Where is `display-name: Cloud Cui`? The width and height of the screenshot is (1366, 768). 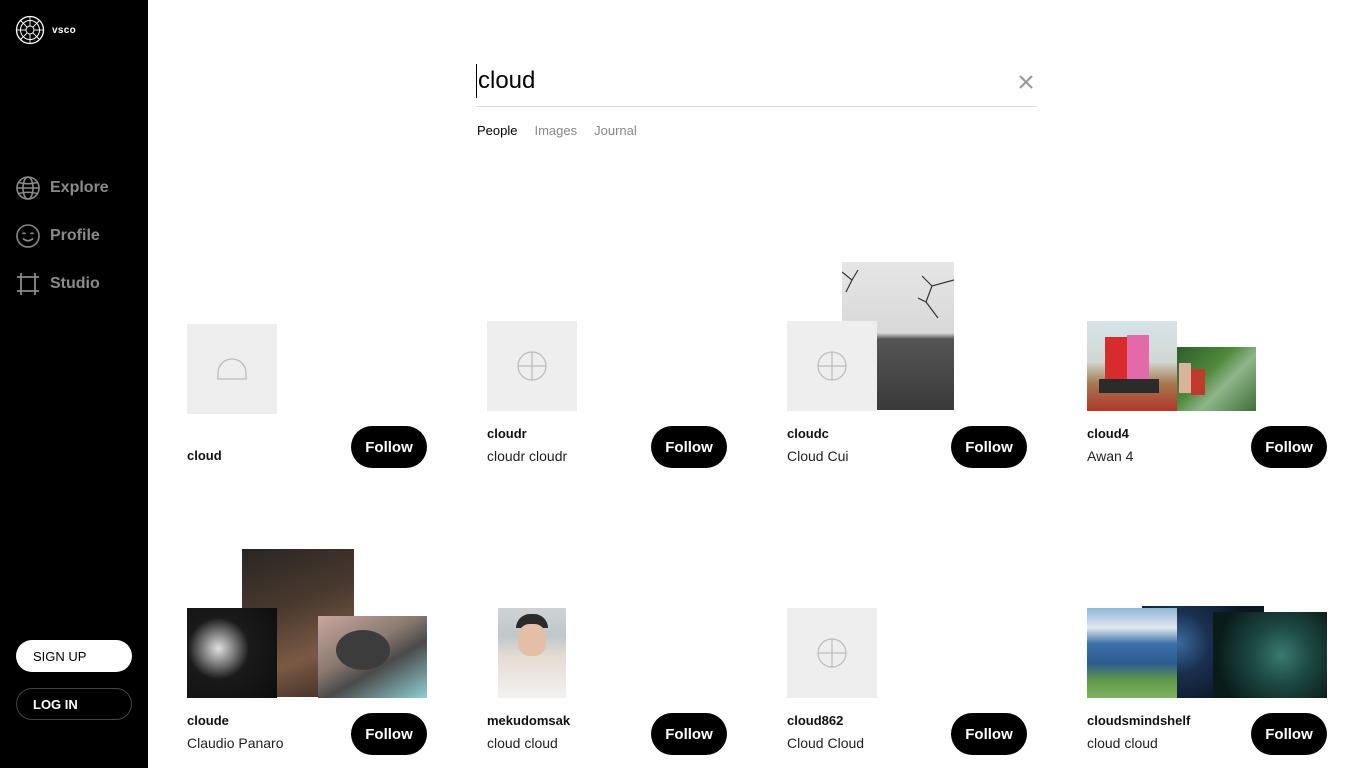 display-name: Cloud Cui is located at coordinates (818, 456).